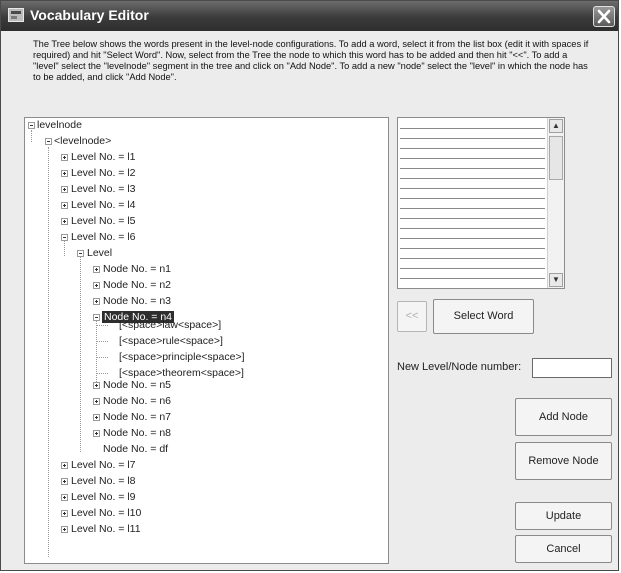  What do you see at coordinates (481, 203) in the screenshot?
I see `word-listbox: ▲ ▼` at bounding box center [481, 203].